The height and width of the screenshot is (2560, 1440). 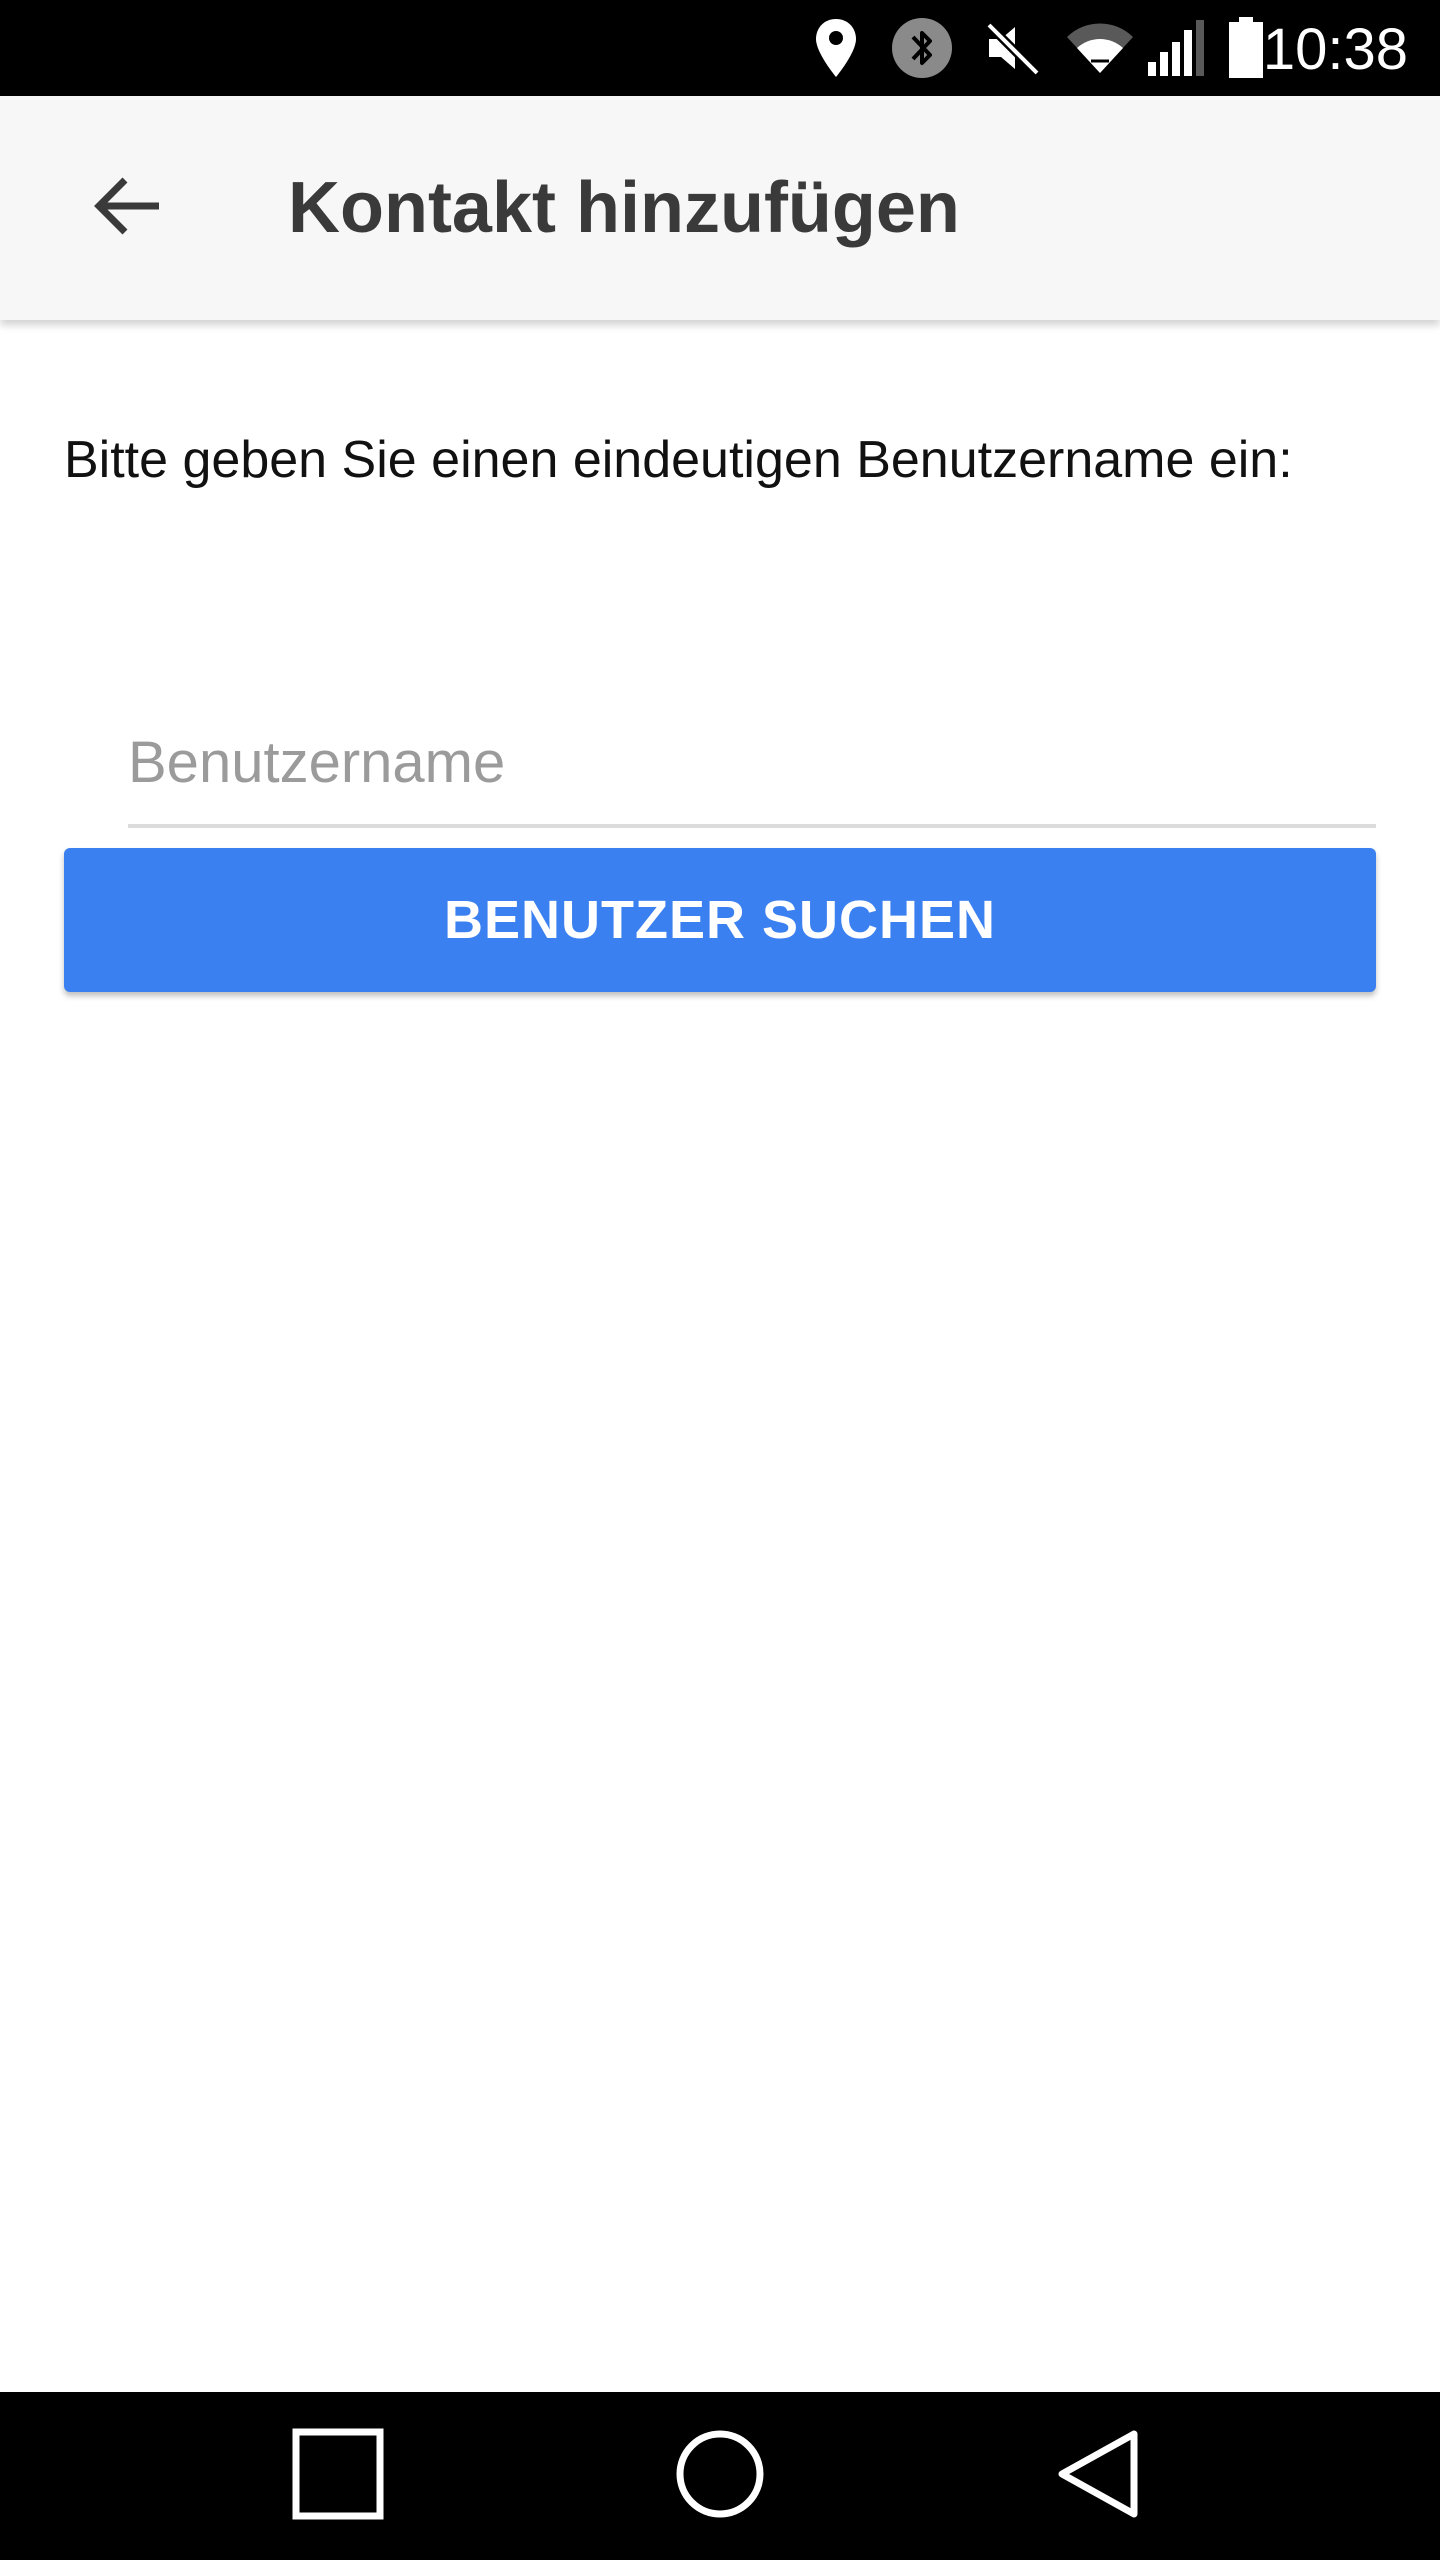 What do you see at coordinates (720, 48) in the screenshot?
I see `status-bar: 10:38` at bounding box center [720, 48].